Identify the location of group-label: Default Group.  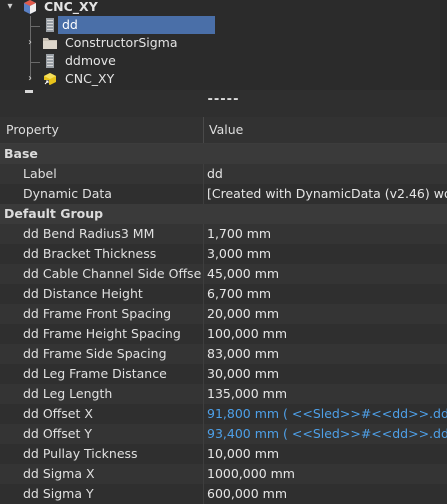
(54, 213).